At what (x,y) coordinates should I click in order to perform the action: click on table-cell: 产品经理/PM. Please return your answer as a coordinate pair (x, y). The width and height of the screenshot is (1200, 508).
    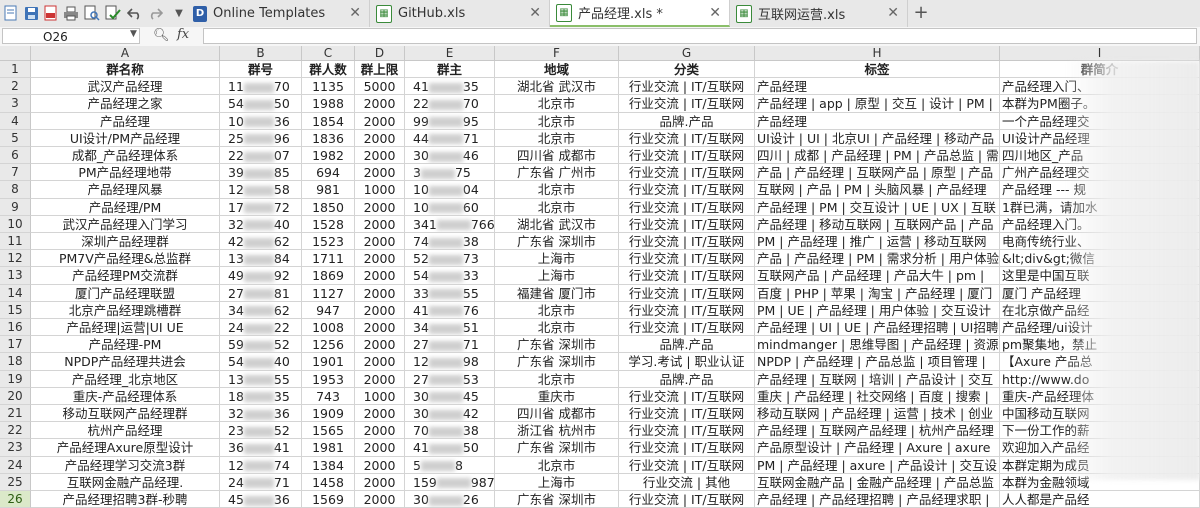
    Looking at the image, I should click on (125, 207).